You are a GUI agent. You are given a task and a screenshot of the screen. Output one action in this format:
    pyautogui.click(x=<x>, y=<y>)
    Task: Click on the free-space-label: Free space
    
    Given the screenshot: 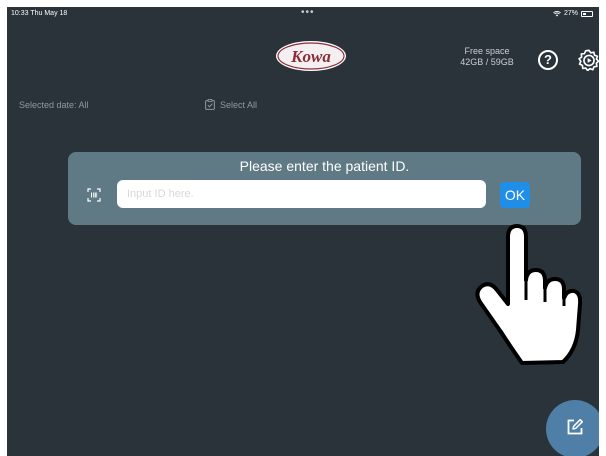 What is the action you would take?
    pyautogui.click(x=487, y=51)
    